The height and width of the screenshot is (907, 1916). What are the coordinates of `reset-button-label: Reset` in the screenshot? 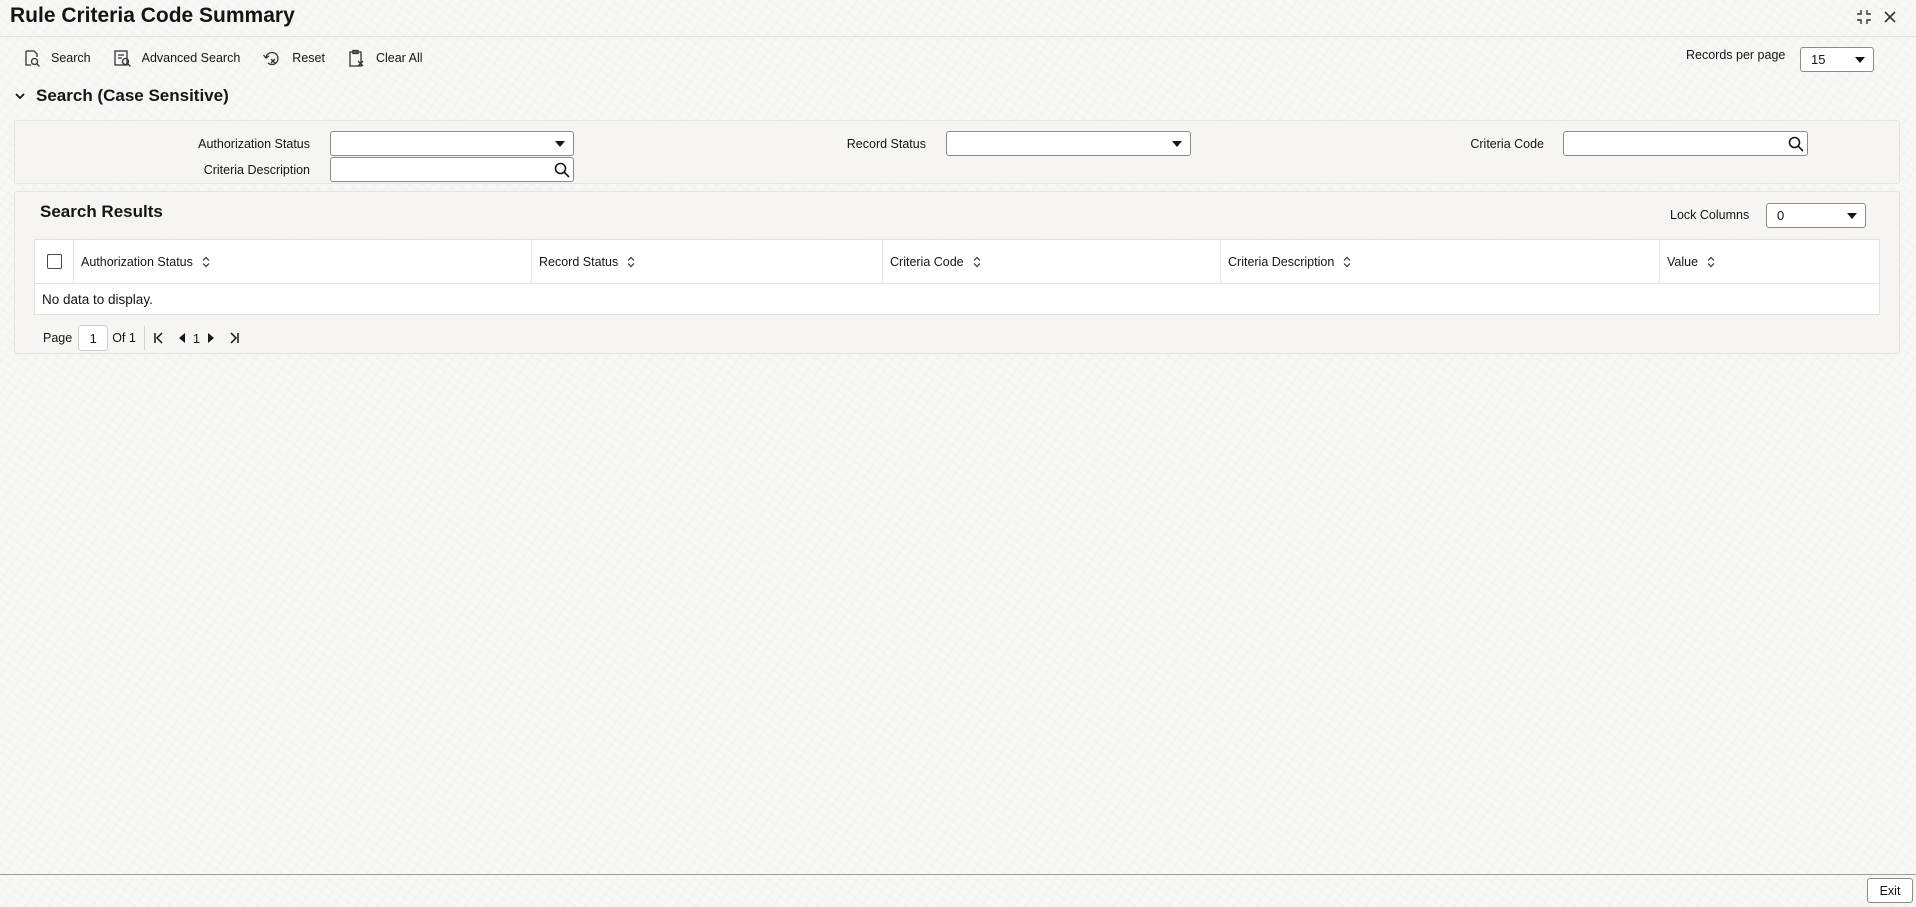 It's located at (308, 58).